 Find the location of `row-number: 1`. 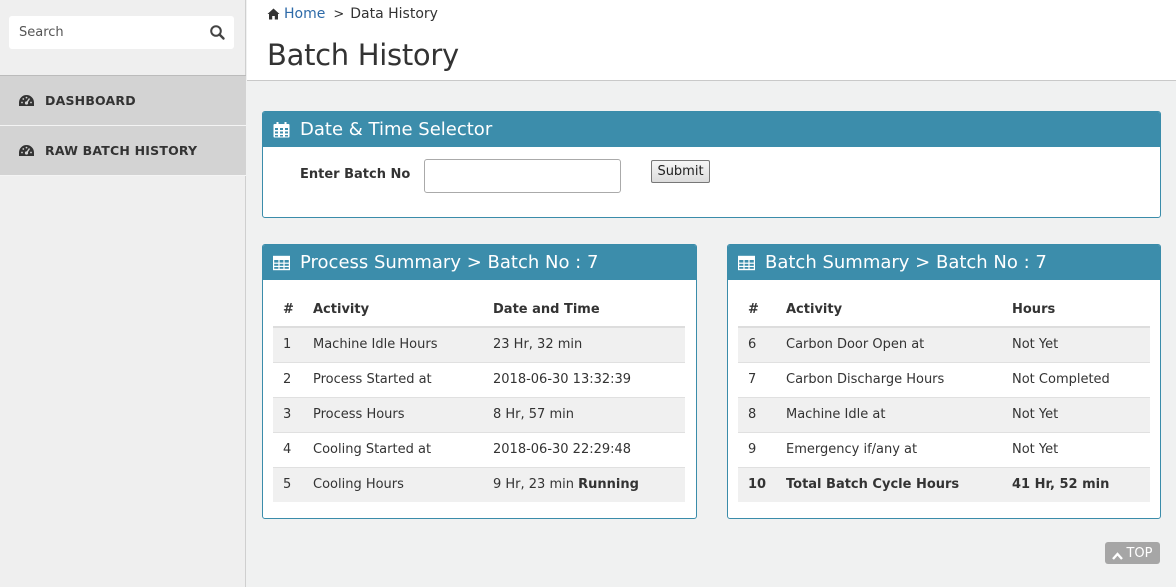

row-number: 1 is located at coordinates (288, 344).